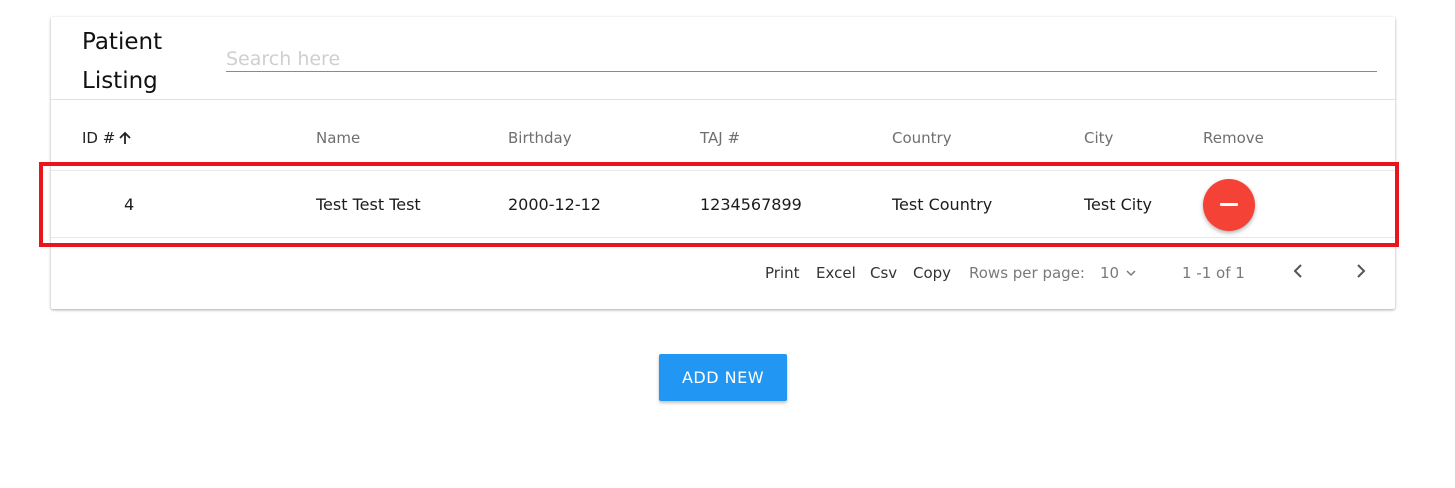 The height and width of the screenshot is (488, 1455). I want to click on column-header-id: ID #, so click(107, 138).